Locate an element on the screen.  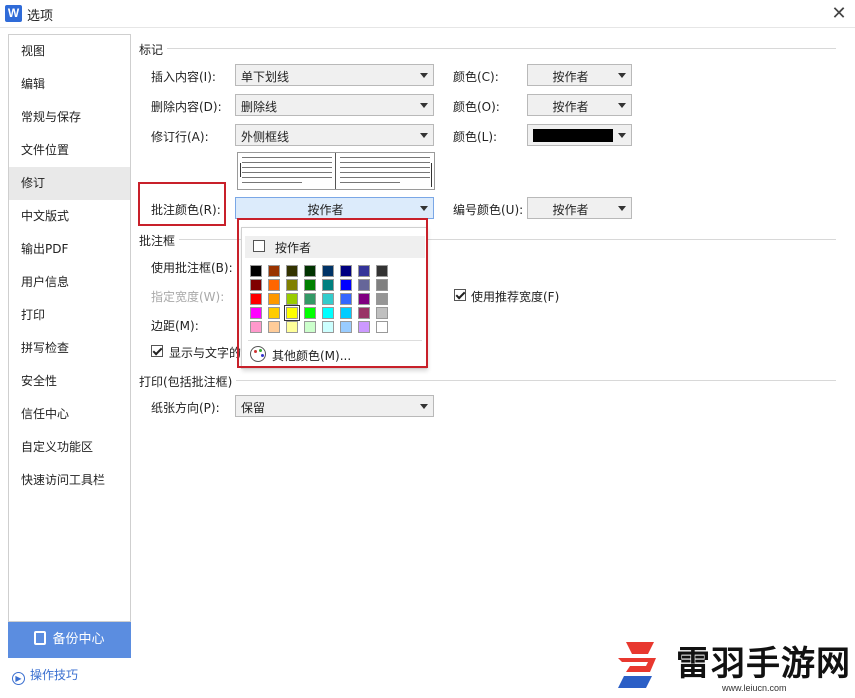
sidebar-item: 中文版式 is located at coordinates (69, 216).